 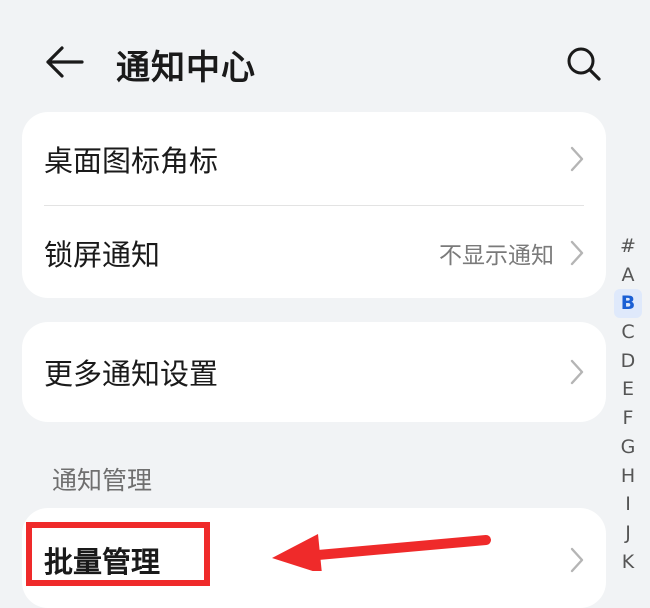 I want to click on lockscreen-notification-row: 锁屏通知 不显示通知, so click(x=314, y=253).